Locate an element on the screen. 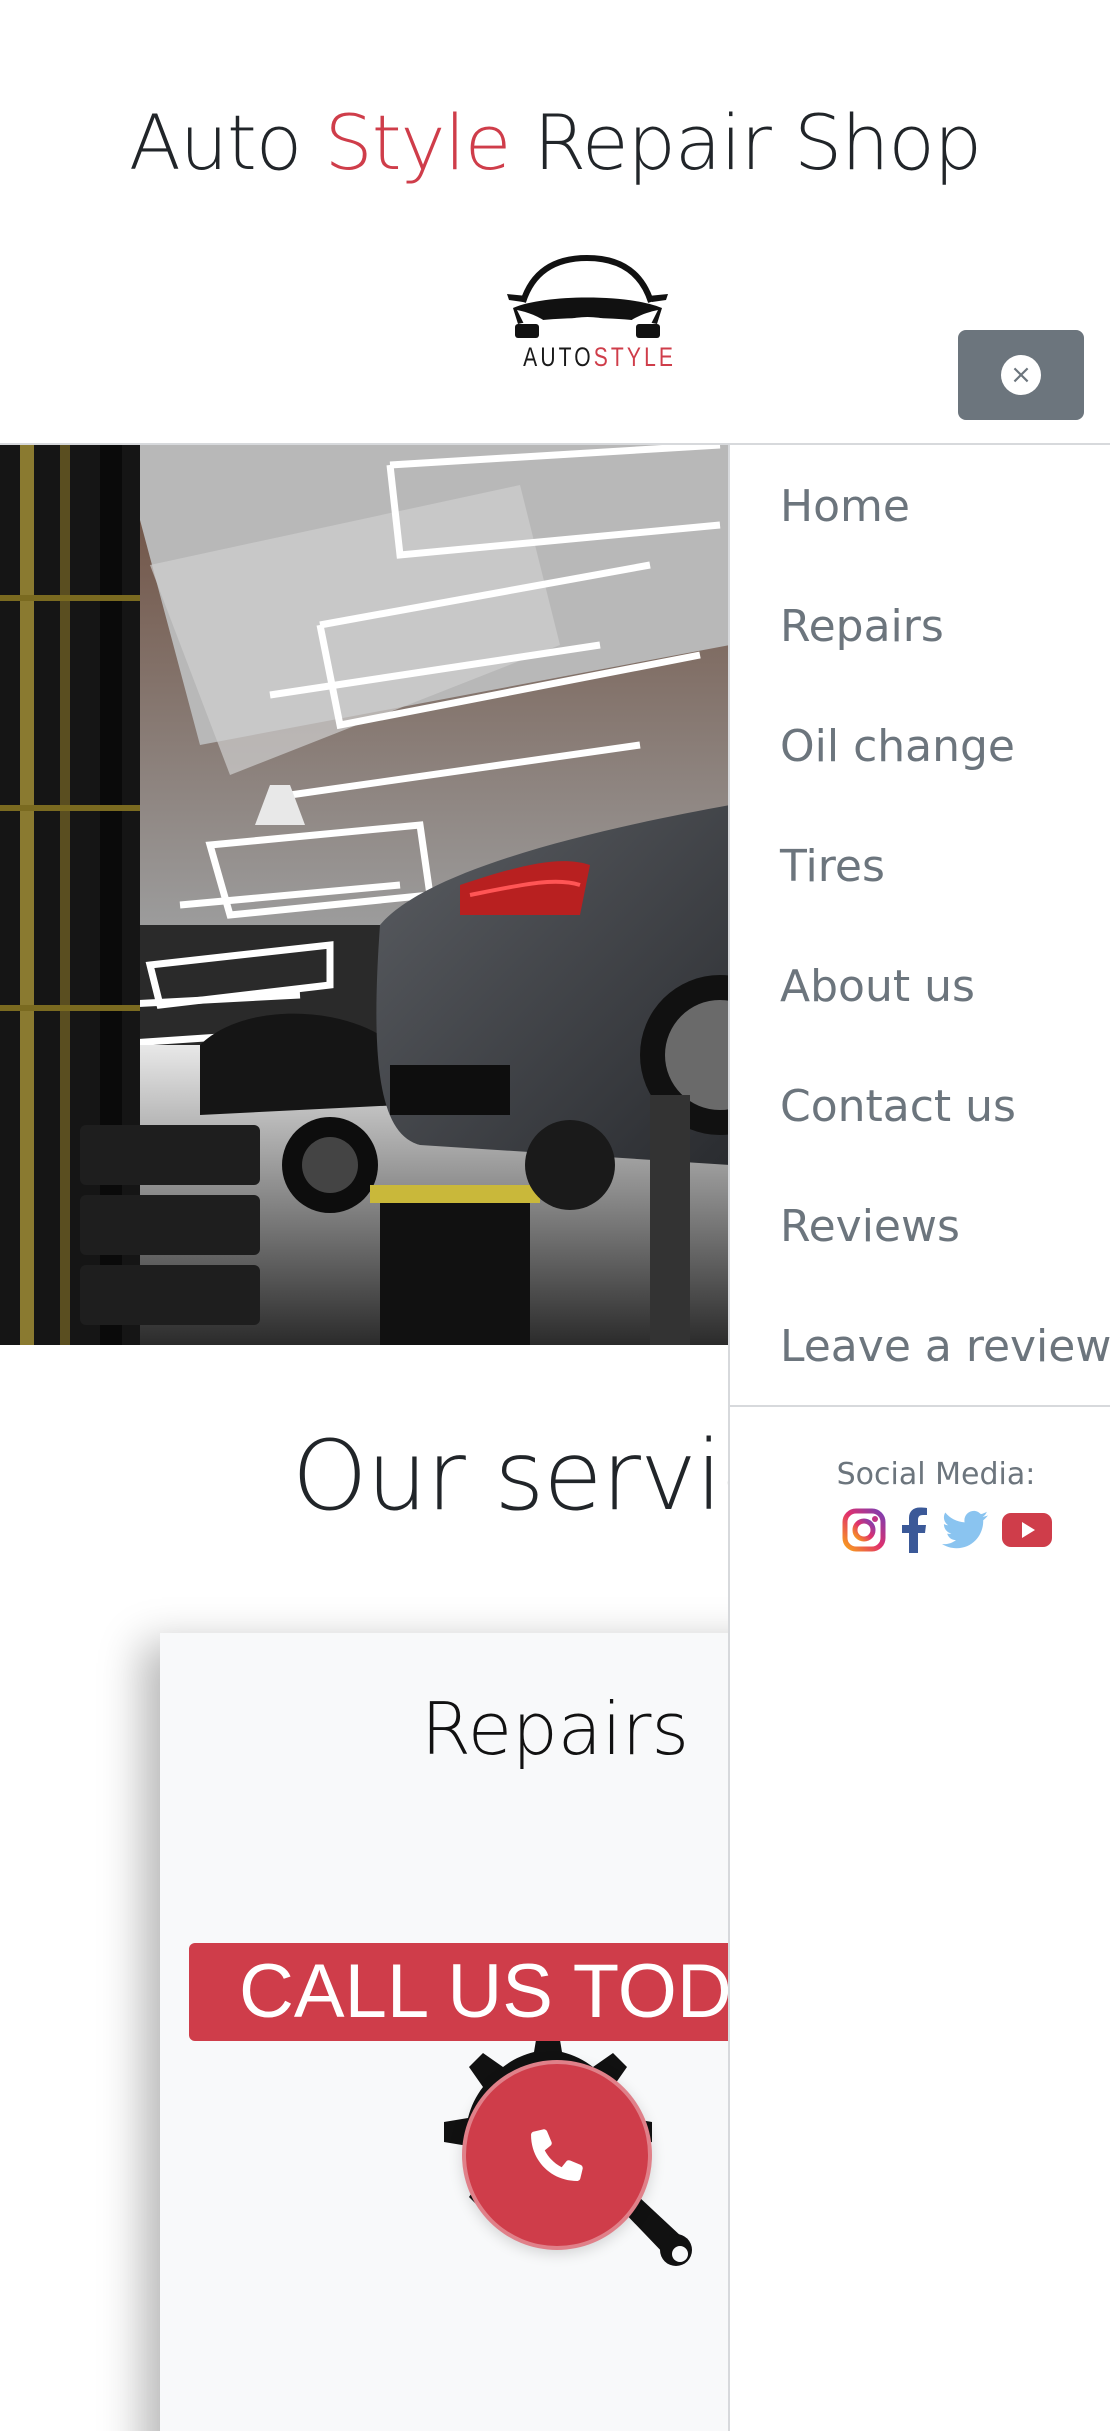  menu-item-reviews: Reviews is located at coordinates (920, 1227).